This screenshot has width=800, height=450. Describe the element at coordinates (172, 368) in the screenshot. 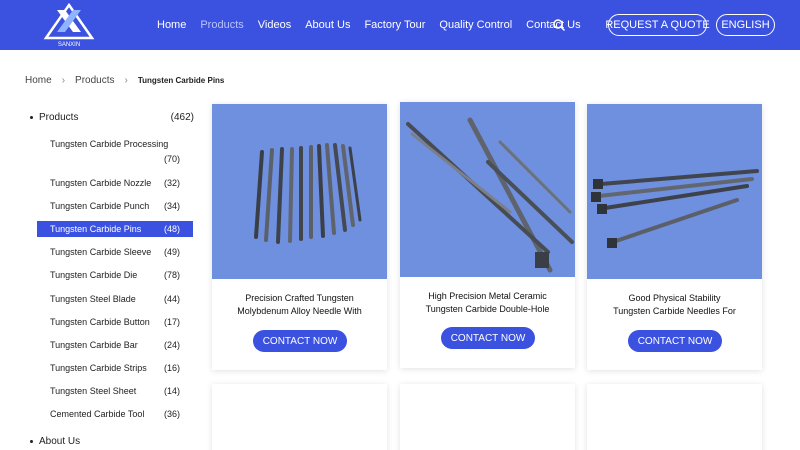

I see `sidebar-item-count: (16)` at that location.